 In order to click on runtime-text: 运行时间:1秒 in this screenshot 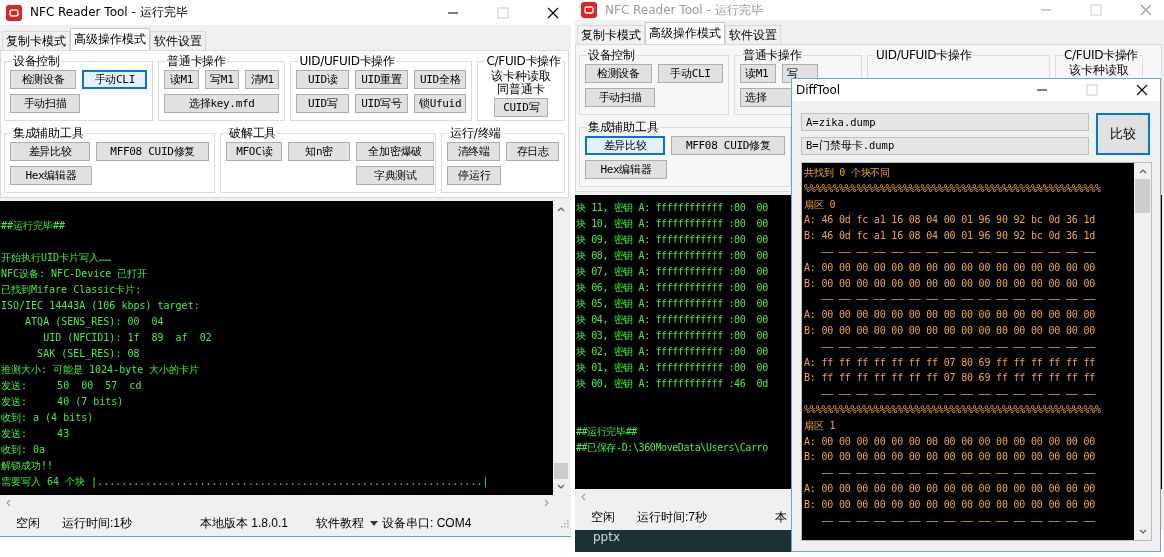, I will do `click(97, 523)`.